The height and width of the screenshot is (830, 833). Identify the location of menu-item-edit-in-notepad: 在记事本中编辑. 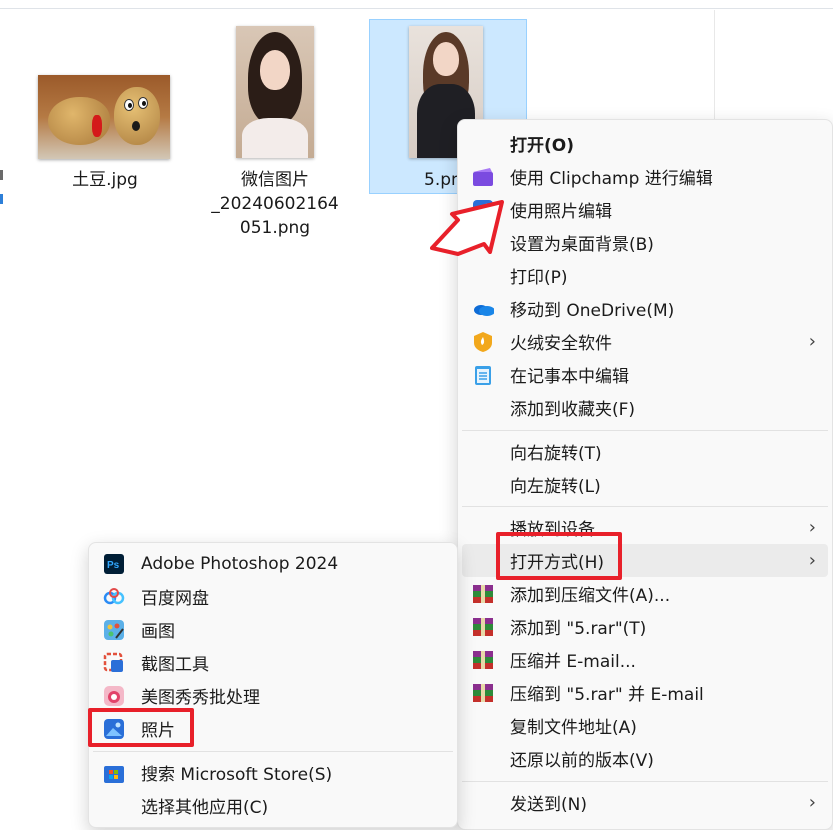
(645, 374).